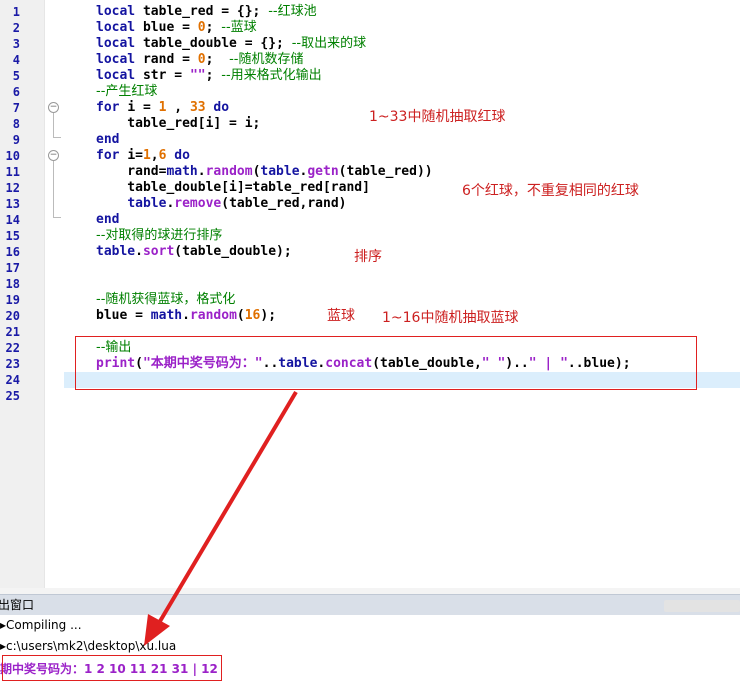  What do you see at coordinates (199, 60) in the screenshot?
I see `code-line: local rand = 0; --随机数存储` at bounding box center [199, 60].